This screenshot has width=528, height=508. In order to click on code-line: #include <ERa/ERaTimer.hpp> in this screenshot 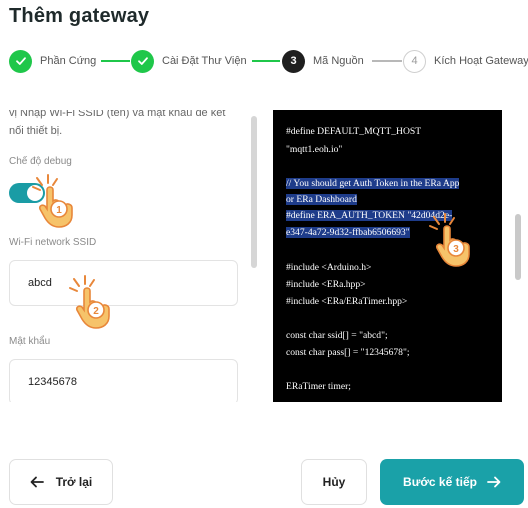, I will do `click(347, 301)`.